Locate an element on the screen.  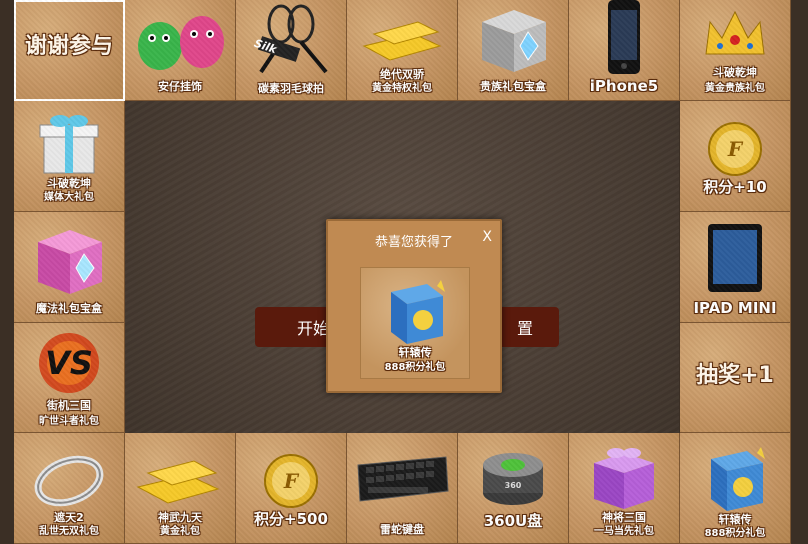
prize-cell-doupo-gold-pack: 斗破乾坤 黄金贵族礼包 is located at coordinates (735, 50).